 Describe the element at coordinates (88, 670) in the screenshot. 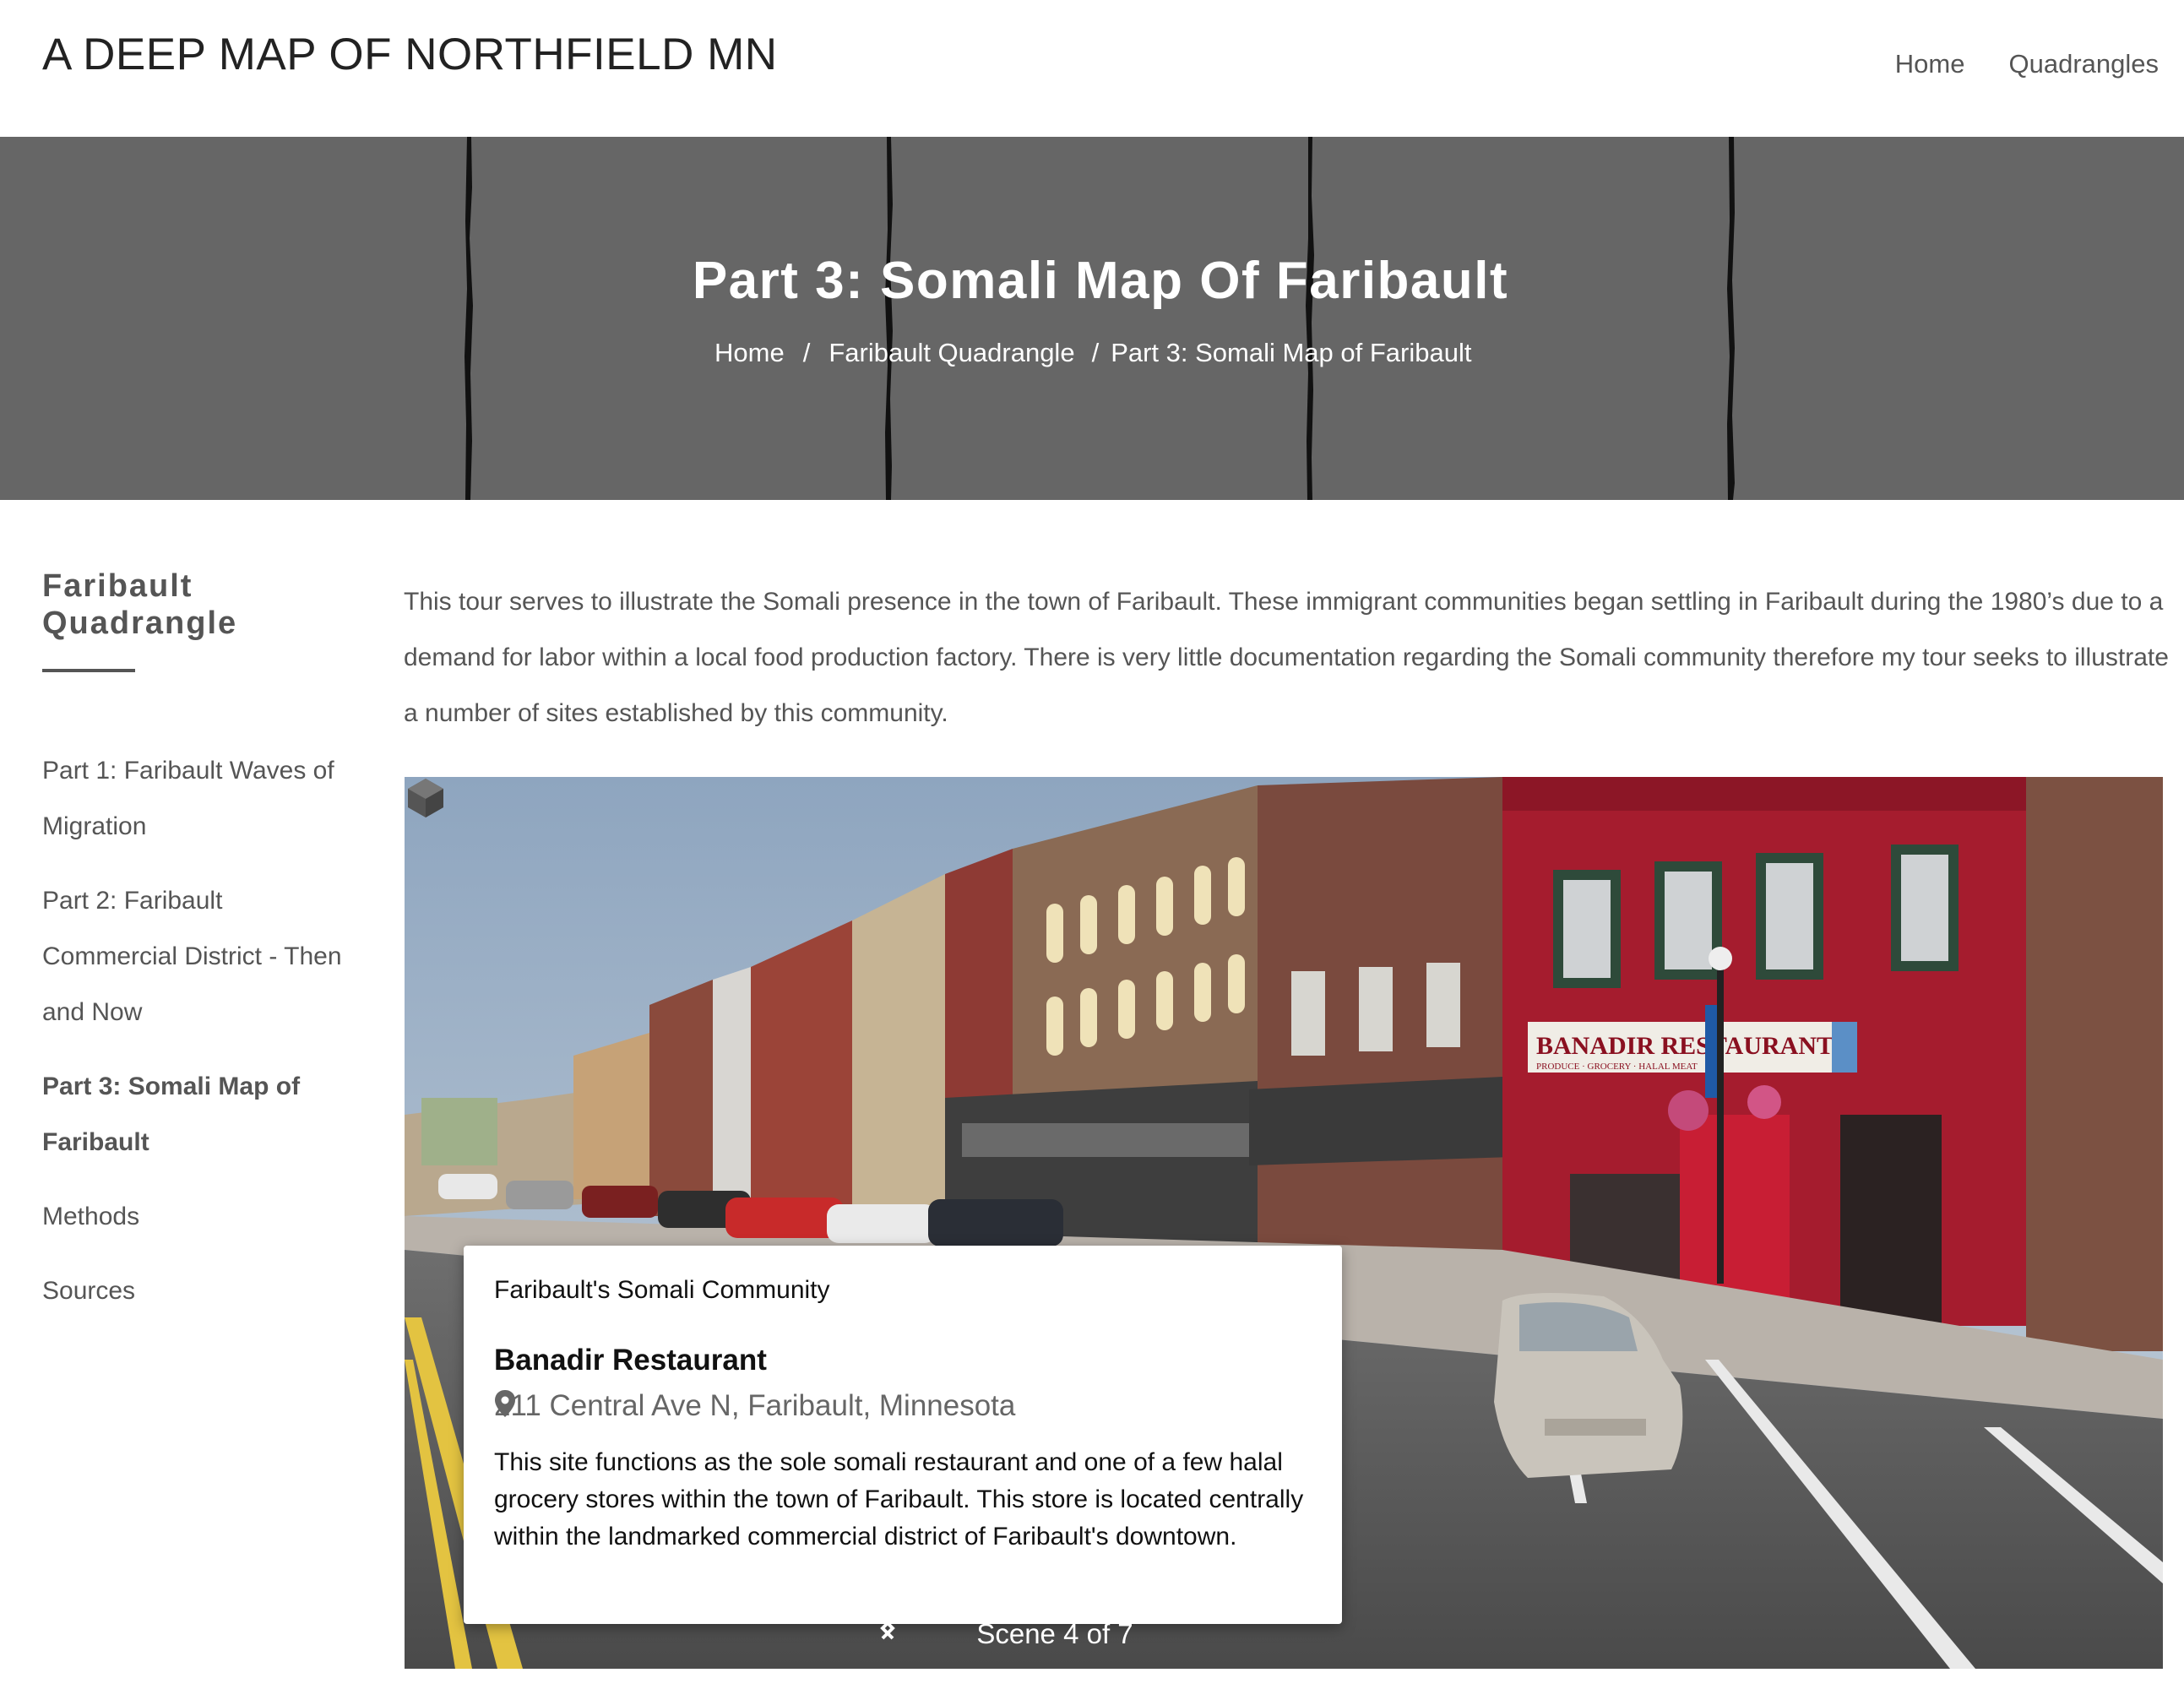

I see `sidebar-divider` at that location.